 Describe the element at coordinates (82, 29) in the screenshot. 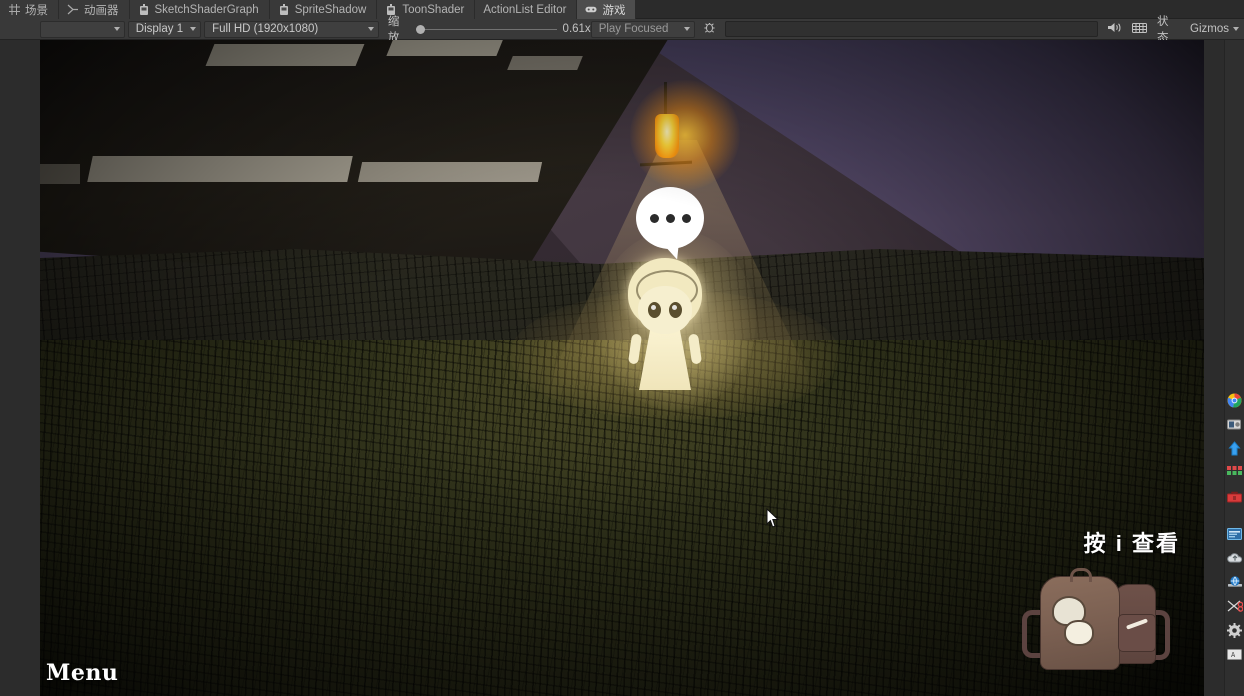

I see `target-dropdown` at that location.